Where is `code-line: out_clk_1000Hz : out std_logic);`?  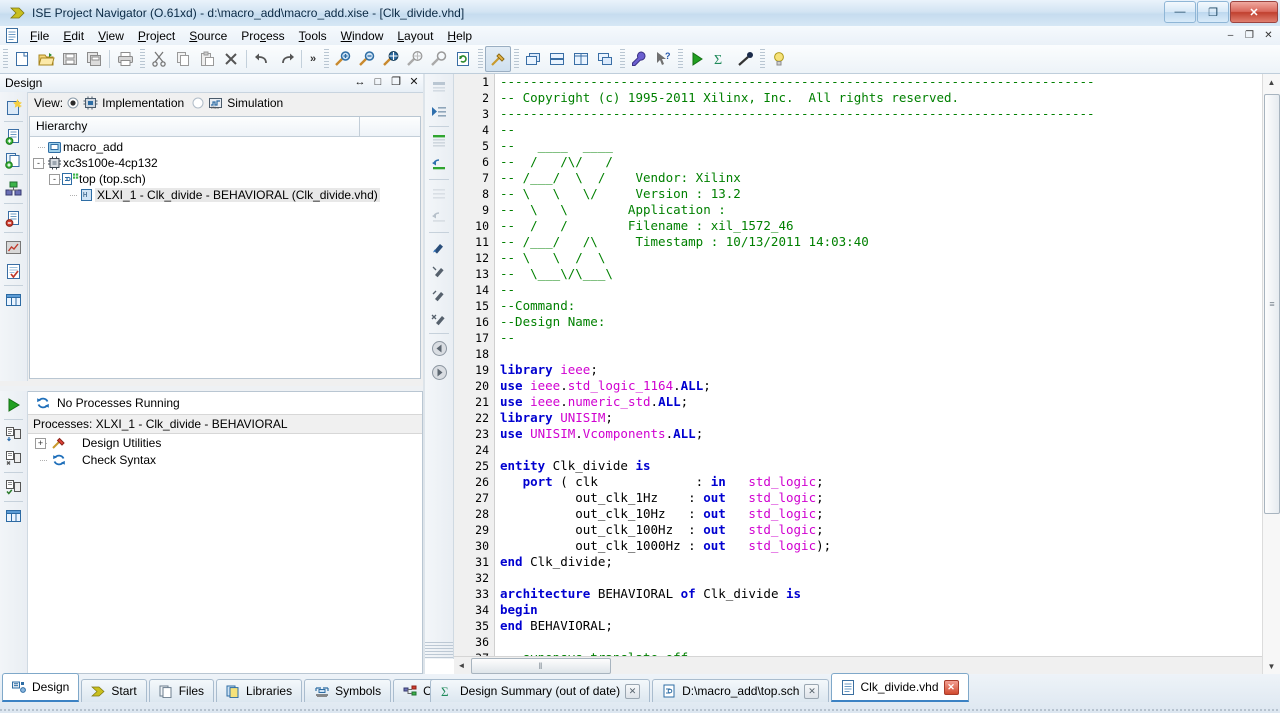 code-line: out_clk_1000Hz : out std_logic); is located at coordinates (890, 546).